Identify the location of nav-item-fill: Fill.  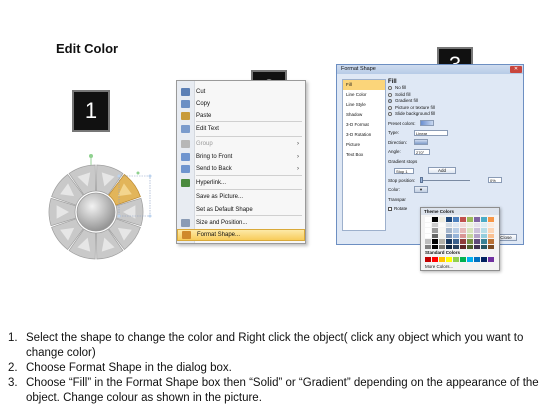
(364, 85).